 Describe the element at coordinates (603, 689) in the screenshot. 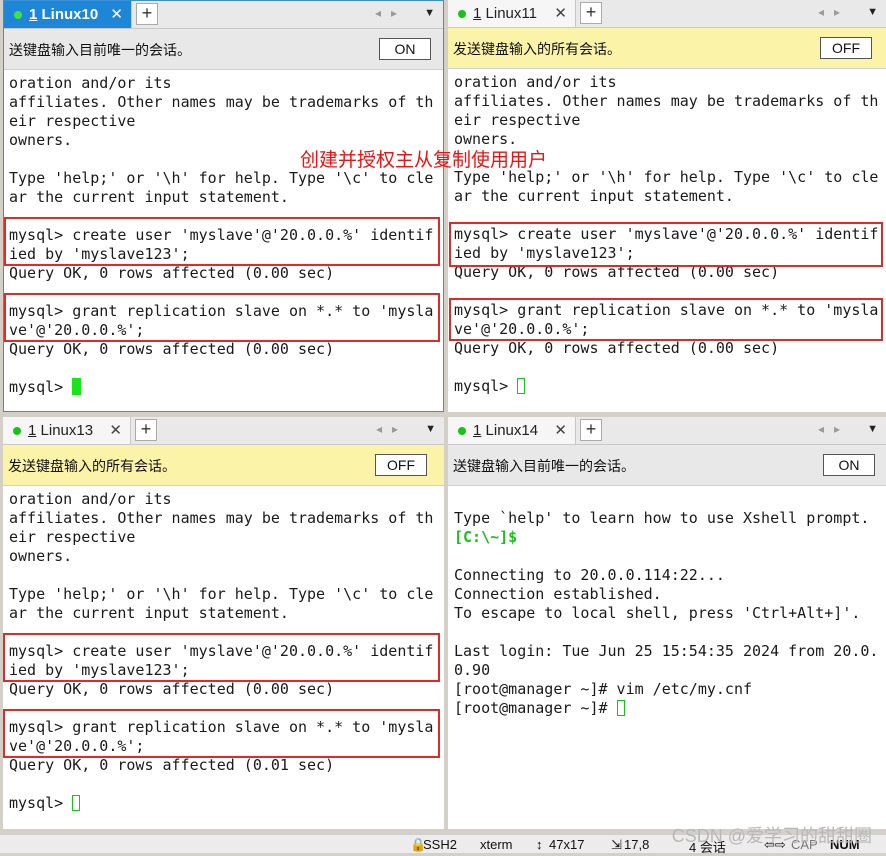

I see `terminal-line: [root@manager ~]# vim /etc/my.cnf` at that location.